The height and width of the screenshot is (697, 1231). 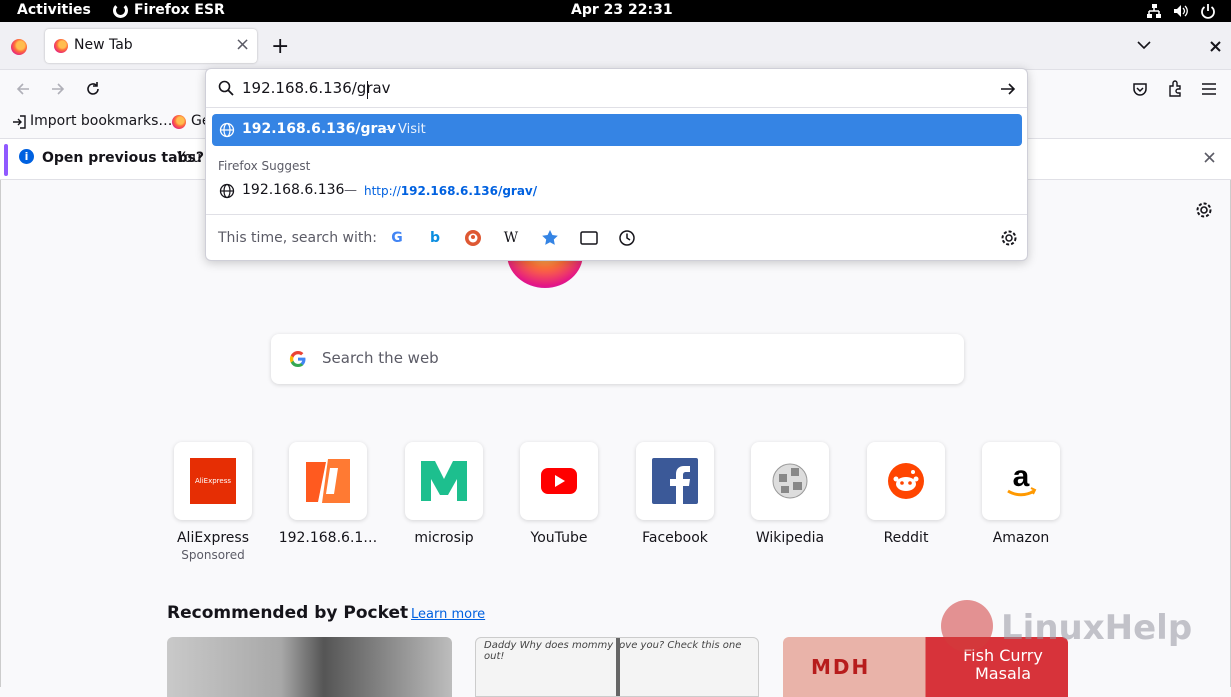 What do you see at coordinates (93, 89) in the screenshot?
I see `reload-icon` at bounding box center [93, 89].